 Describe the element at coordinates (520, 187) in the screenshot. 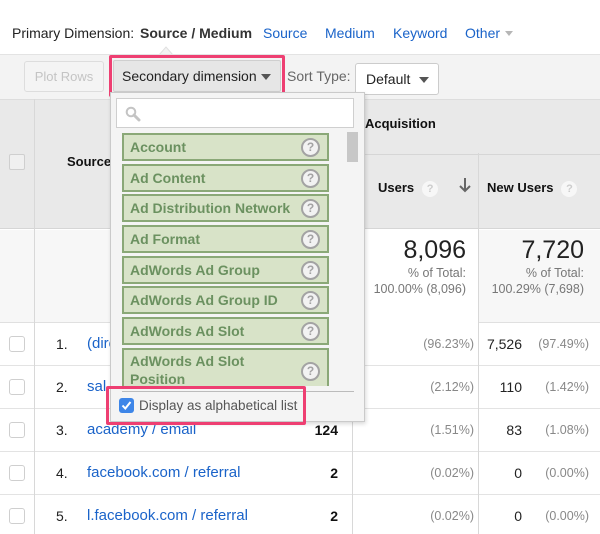

I see `header-new-users-label: New Users` at that location.